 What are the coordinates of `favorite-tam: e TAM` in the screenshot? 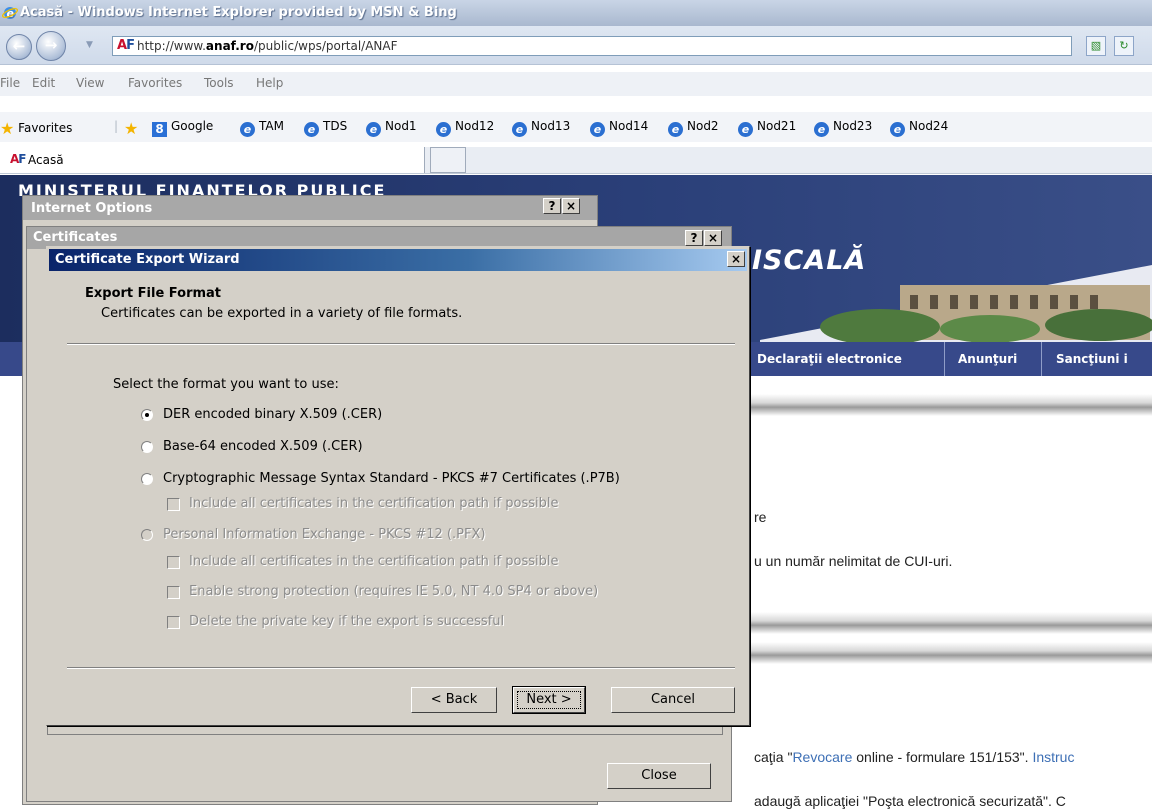 It's located at (262, 128).